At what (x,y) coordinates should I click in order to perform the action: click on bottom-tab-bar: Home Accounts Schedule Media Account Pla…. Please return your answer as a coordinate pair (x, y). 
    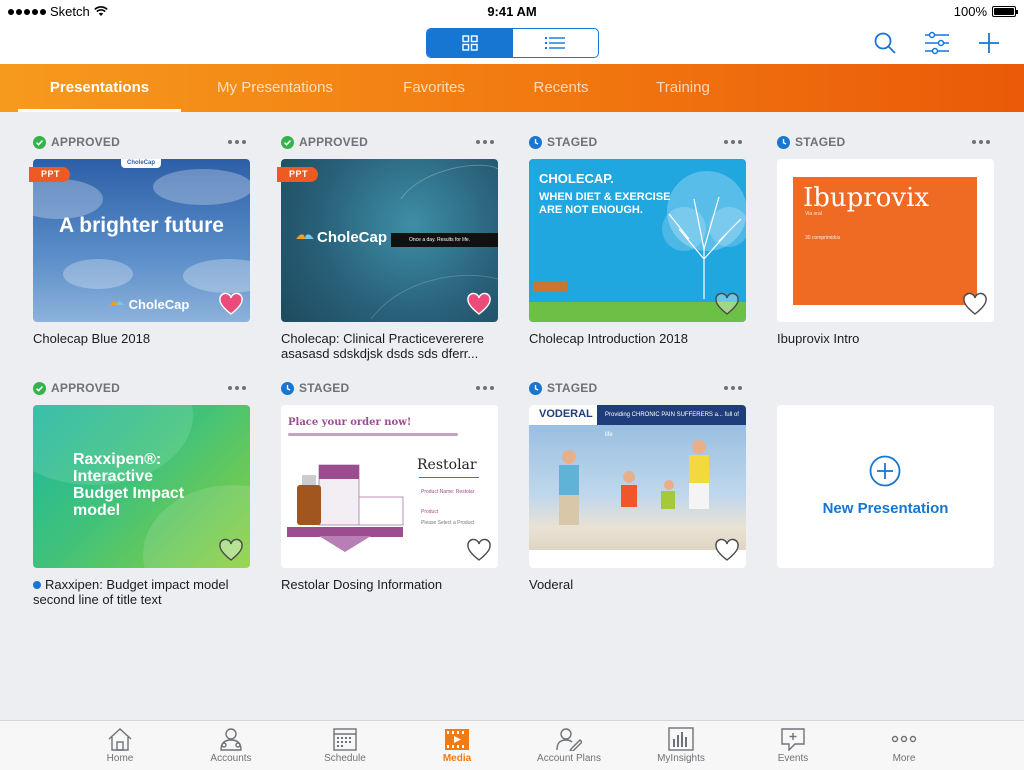
    Looking at the image, I should click on (512, 745).